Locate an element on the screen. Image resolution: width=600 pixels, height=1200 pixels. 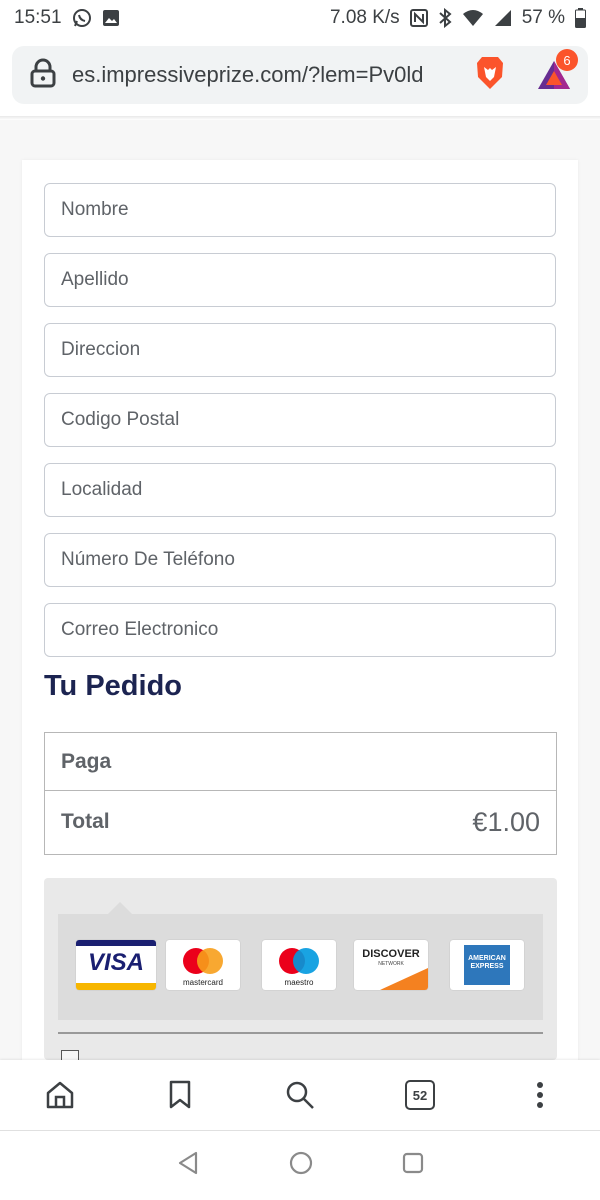
more-vert-icon is located at coordinates (540, 1095).